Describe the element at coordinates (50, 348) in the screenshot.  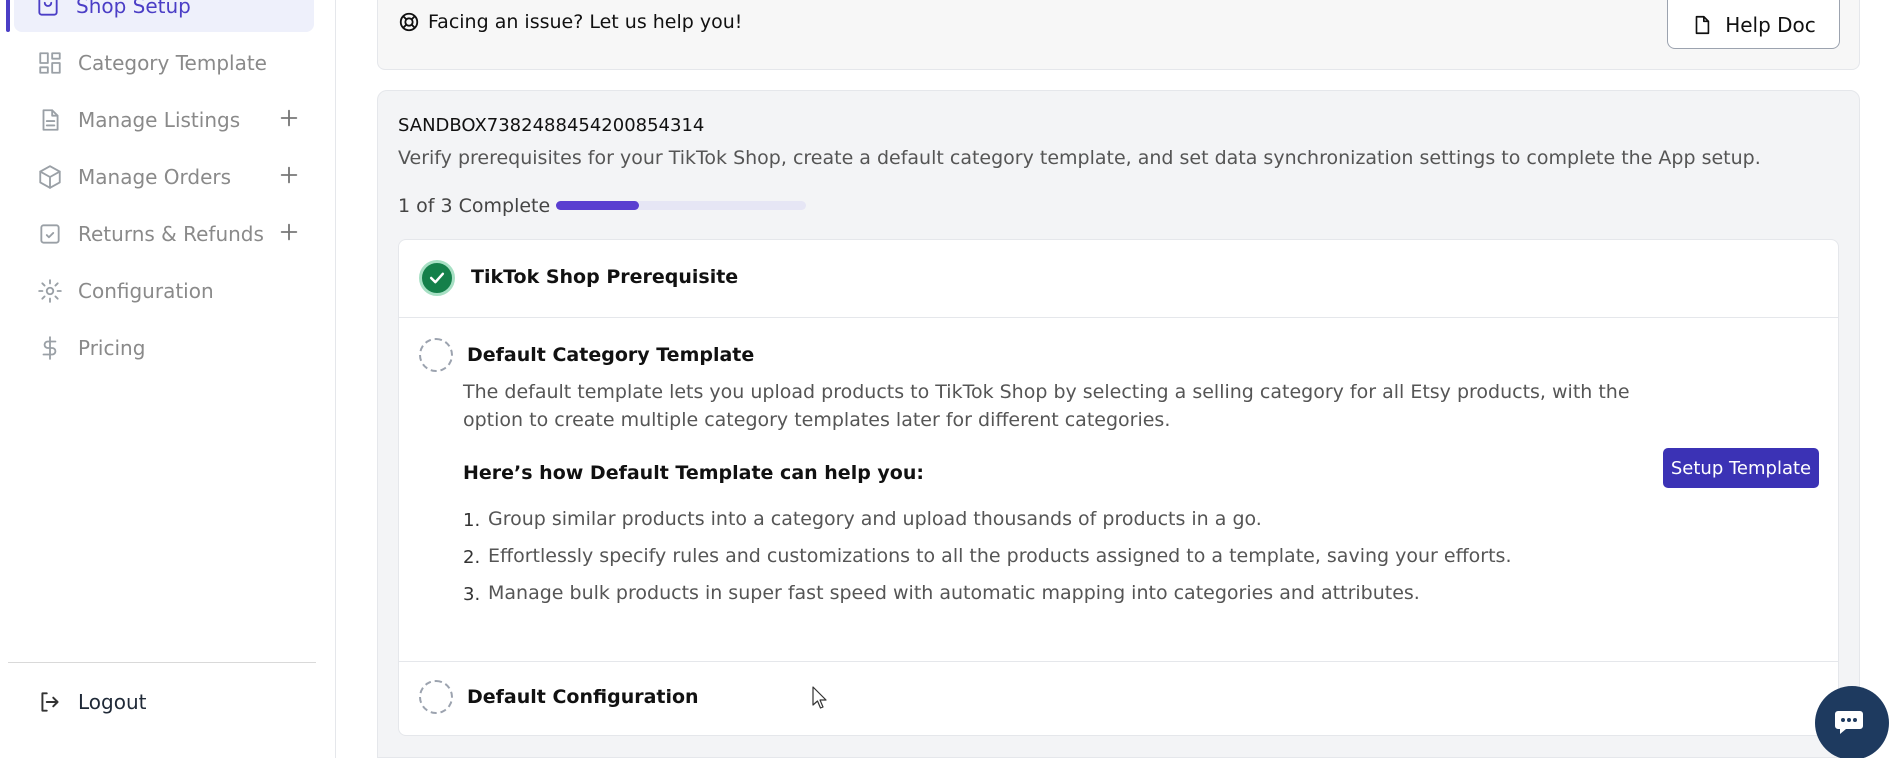
I see `dollar-icon` at that location.